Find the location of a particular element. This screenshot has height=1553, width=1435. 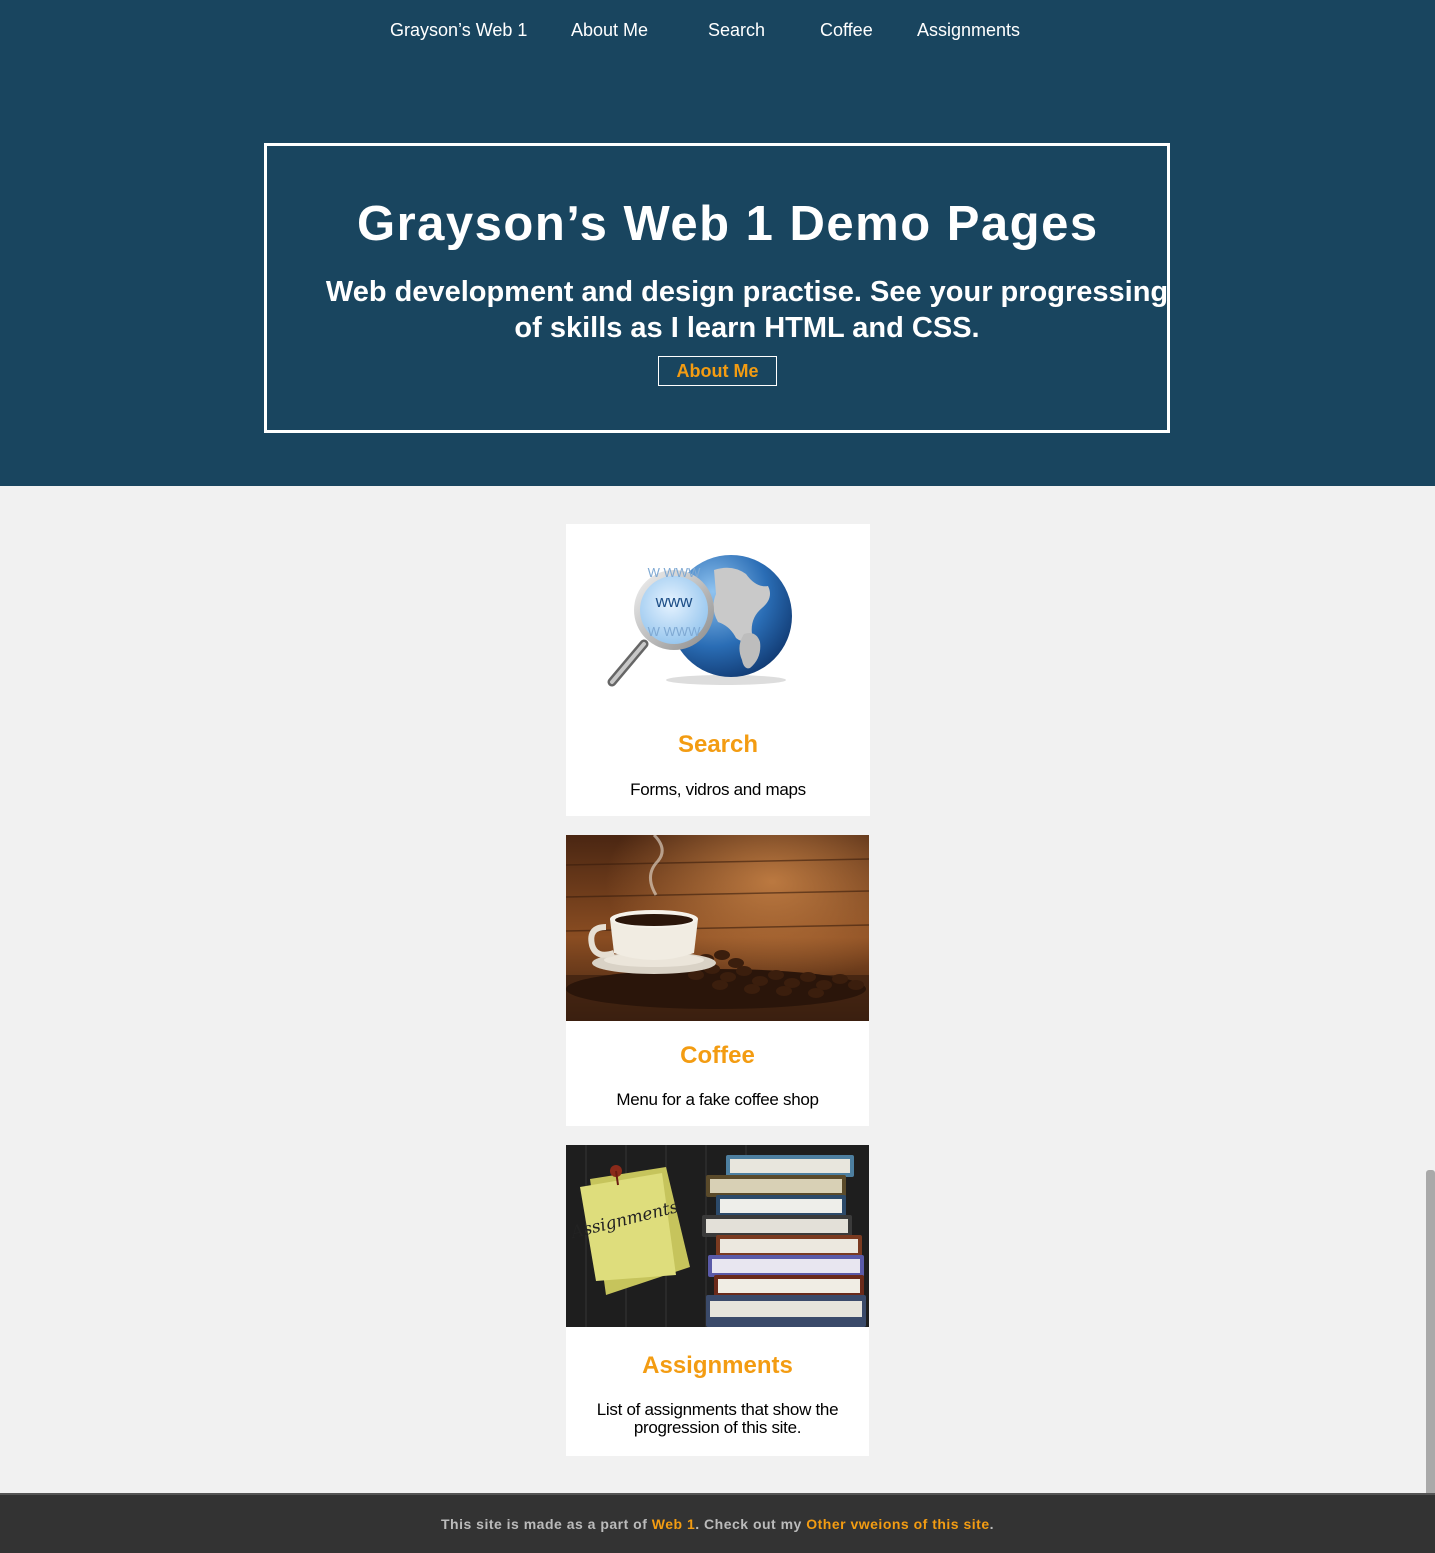

search-card-title: Search is located at coordinates (718, 745).